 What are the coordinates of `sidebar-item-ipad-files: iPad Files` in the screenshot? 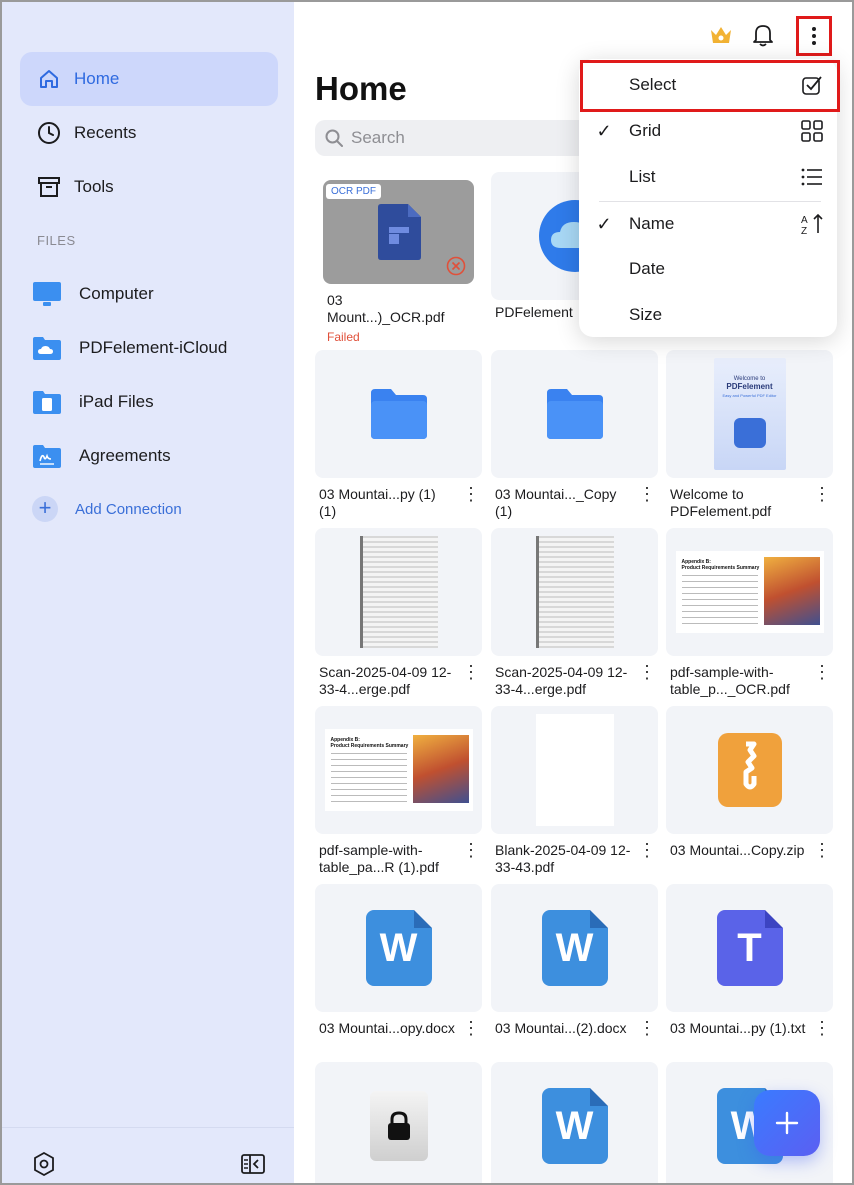 It's located at (93, 402).